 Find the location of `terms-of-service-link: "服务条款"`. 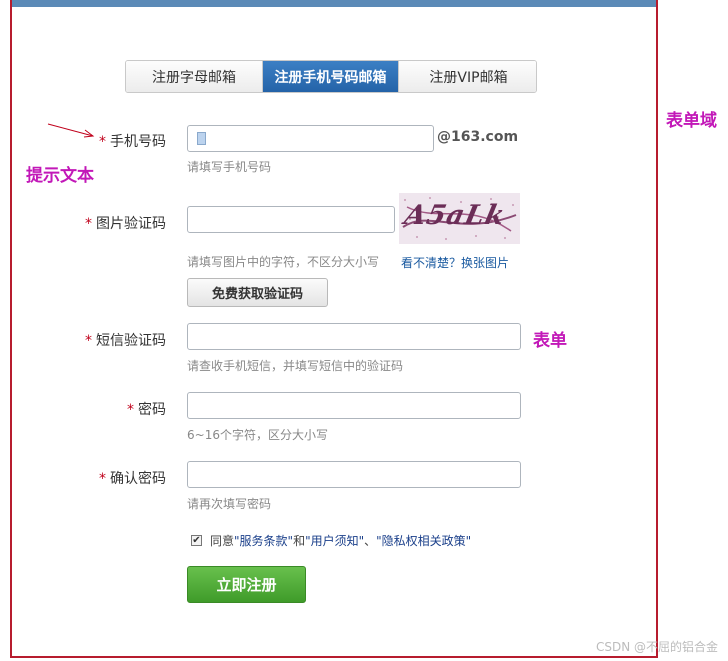

terms-of-service-link: "服务条款" is located at coordinates (263, 540).